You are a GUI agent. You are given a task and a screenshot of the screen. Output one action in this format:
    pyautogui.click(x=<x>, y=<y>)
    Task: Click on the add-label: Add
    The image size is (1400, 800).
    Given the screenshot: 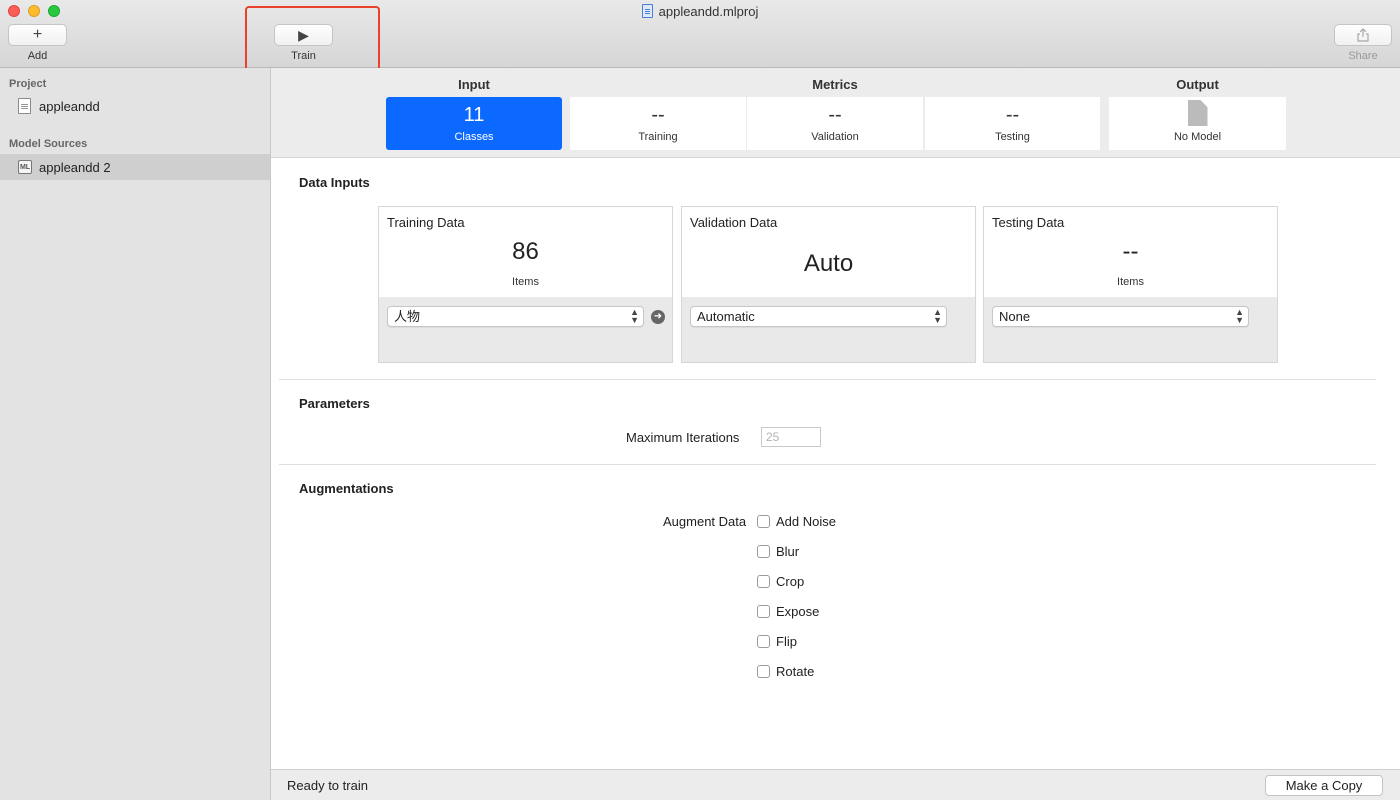 What is the action you would take?
    pyautogui.click(x=37, y=56)
    